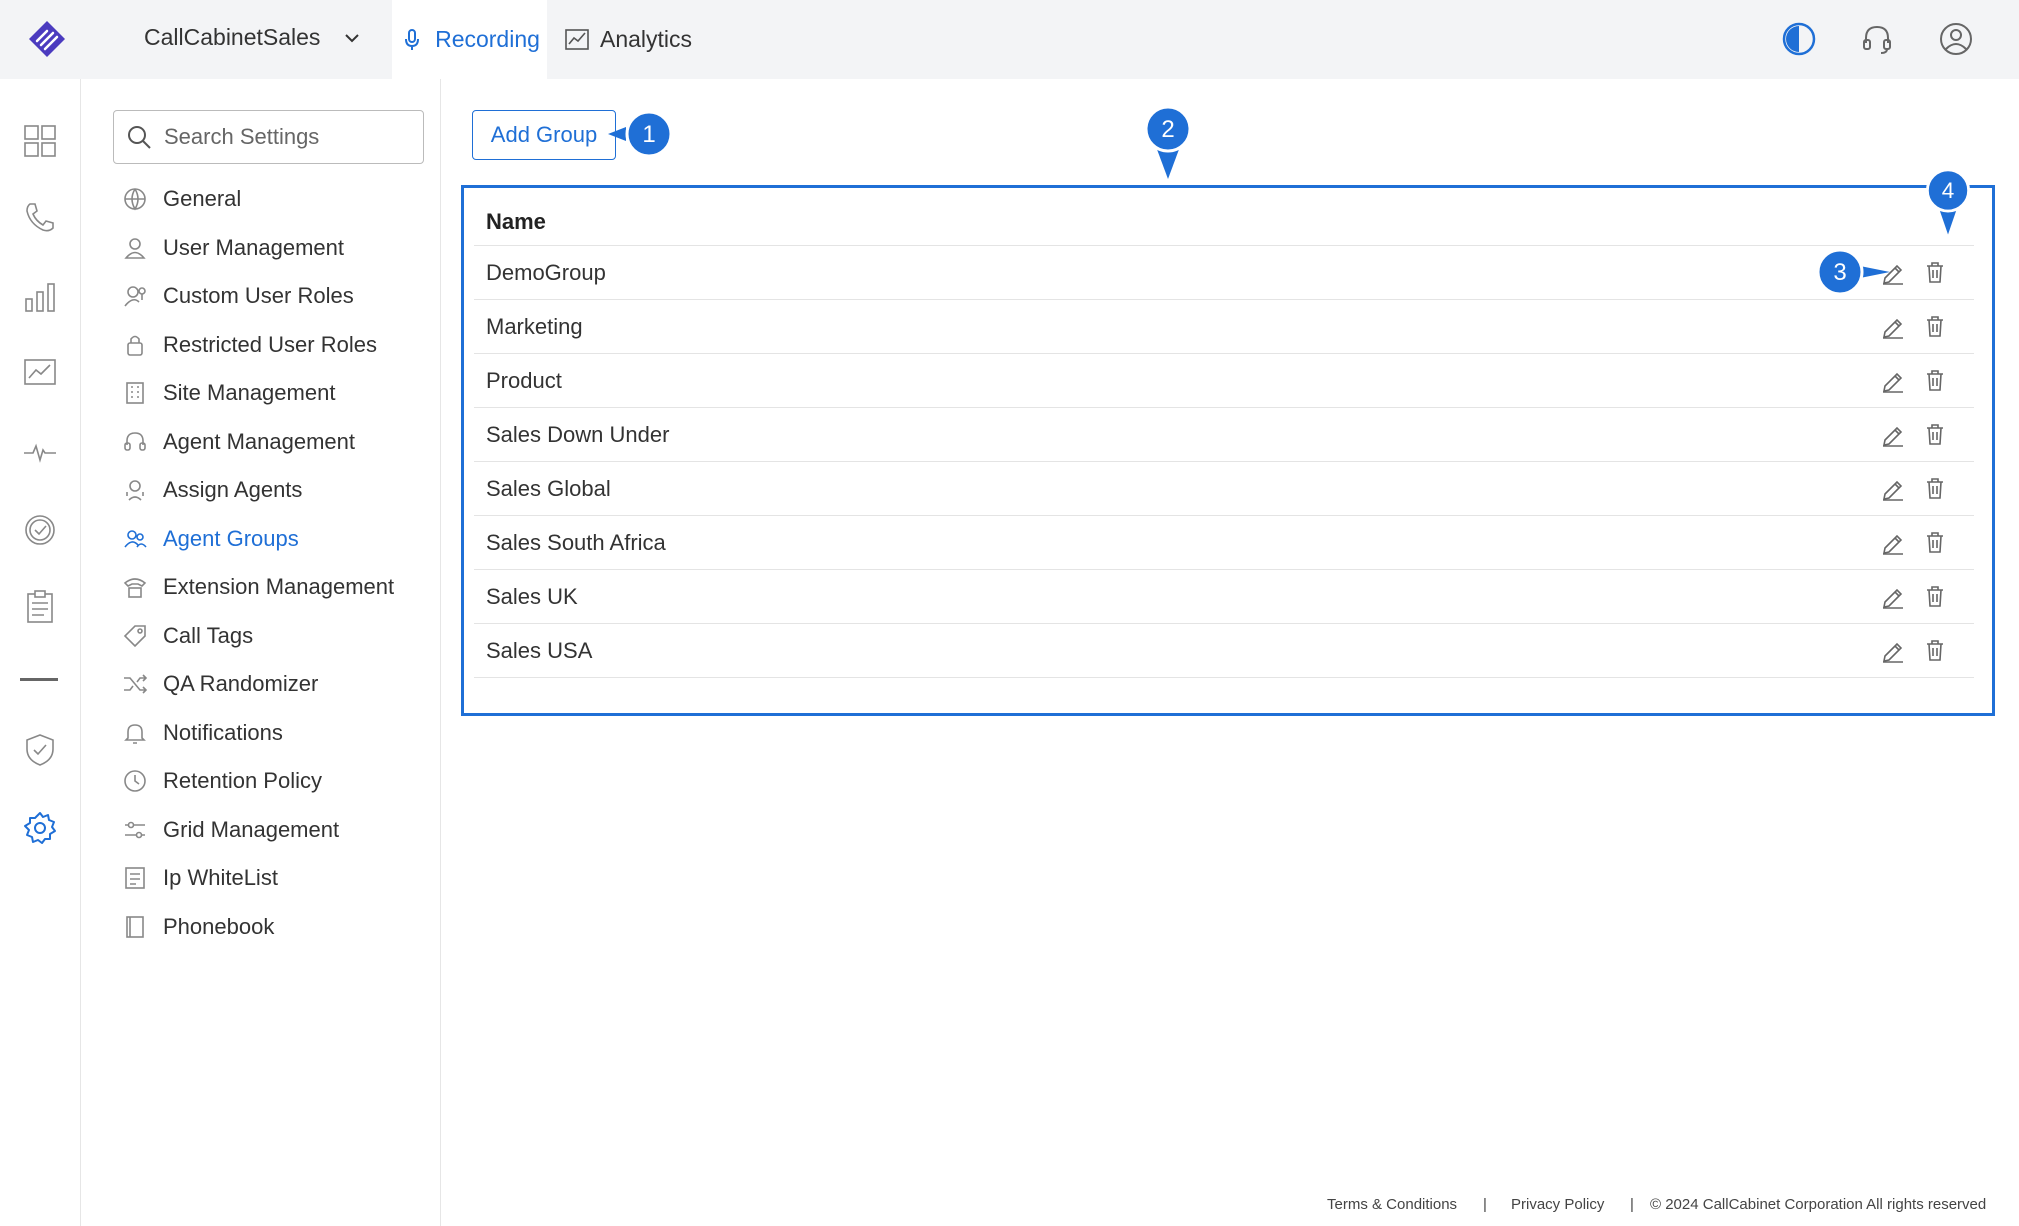 The height and width of the screenshot is (1226, 2019). Describe the element at coordinates (135, 345) in the screenshot. I see `lock-icon` at that location.